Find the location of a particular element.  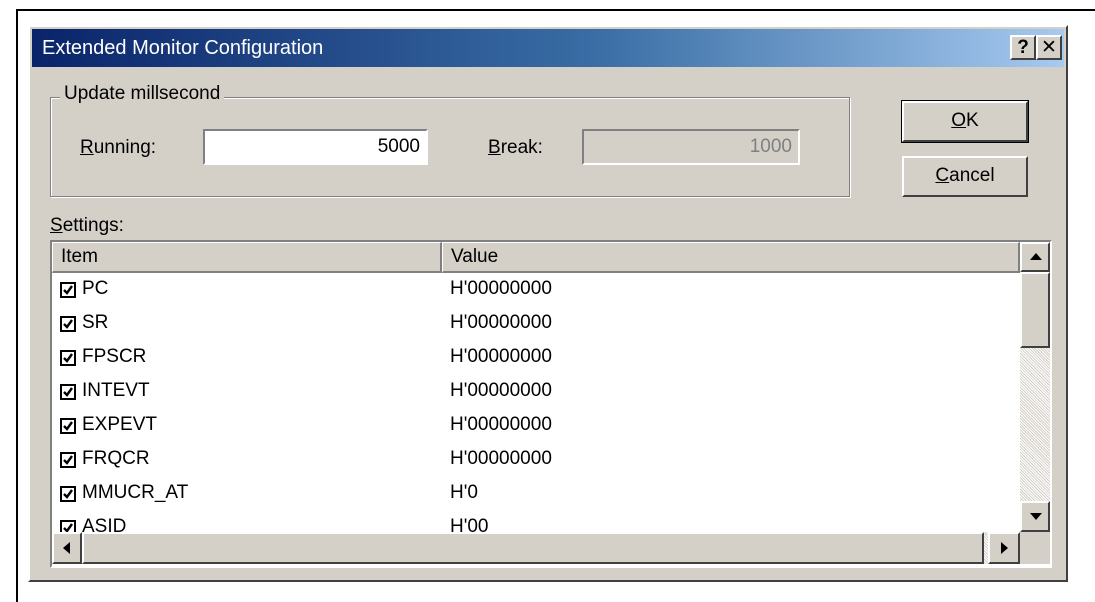

settings-row: EXPEVT H'00000000 is located at coordinates (536, 427).